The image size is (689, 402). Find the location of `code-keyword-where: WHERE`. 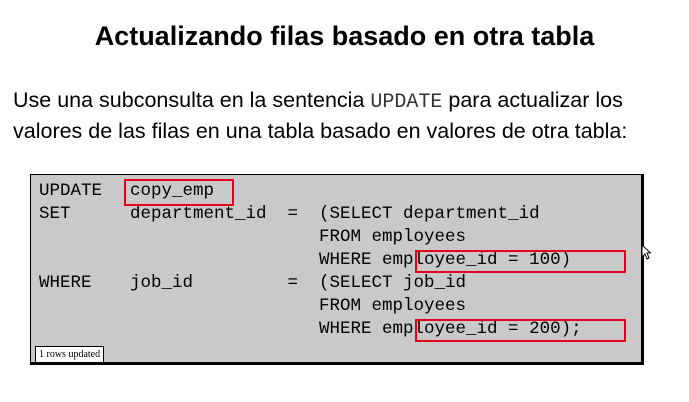

code-keyword-where: WHERE is located at coordinates (65, 283).